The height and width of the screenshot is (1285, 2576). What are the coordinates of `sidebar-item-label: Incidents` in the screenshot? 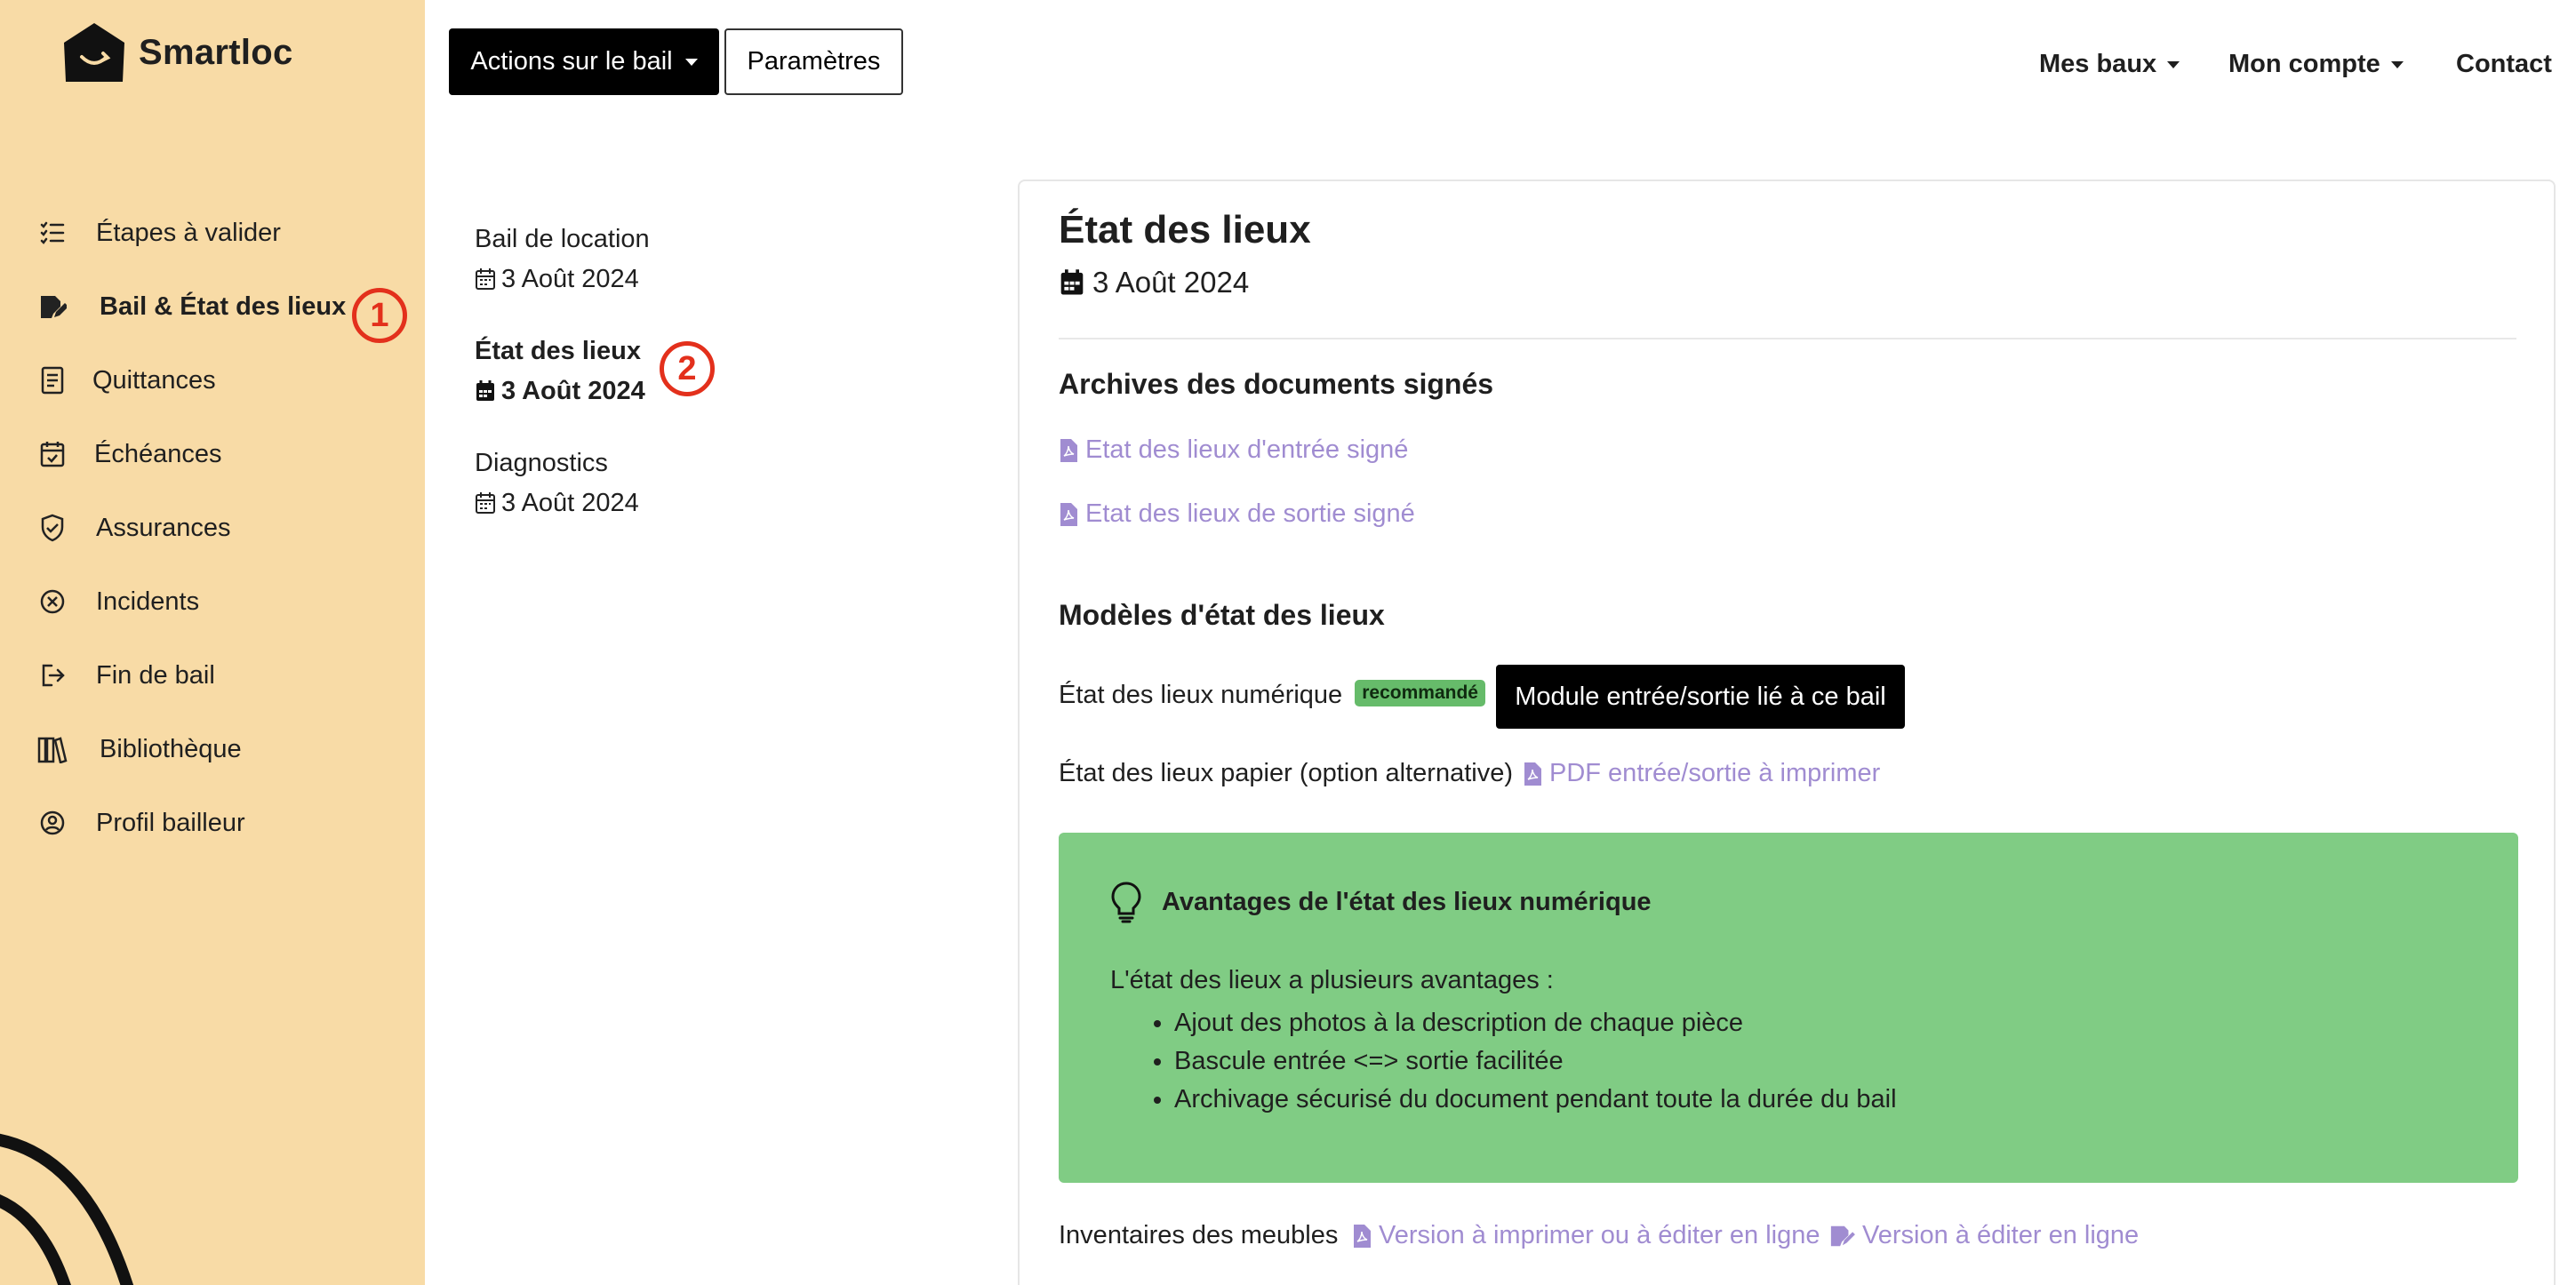 It's located at (148, 601).